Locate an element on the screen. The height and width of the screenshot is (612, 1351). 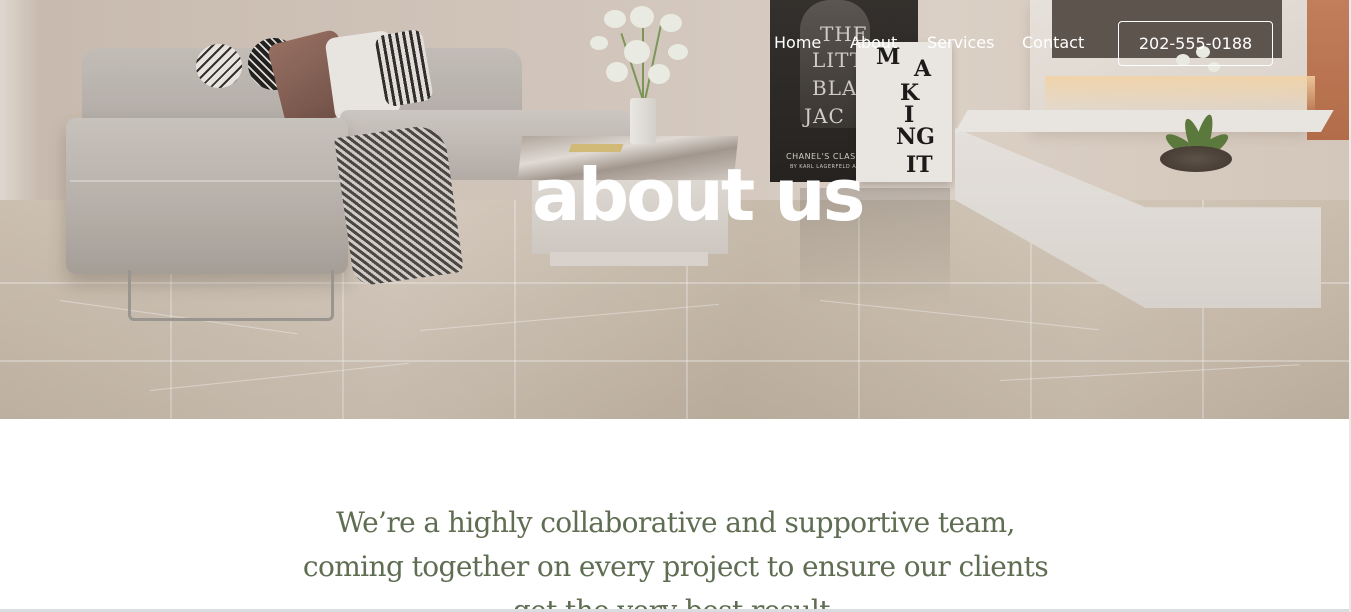
main-nav: Home About Services Contact 202-555-0188 is located at coordinates (675, 45).